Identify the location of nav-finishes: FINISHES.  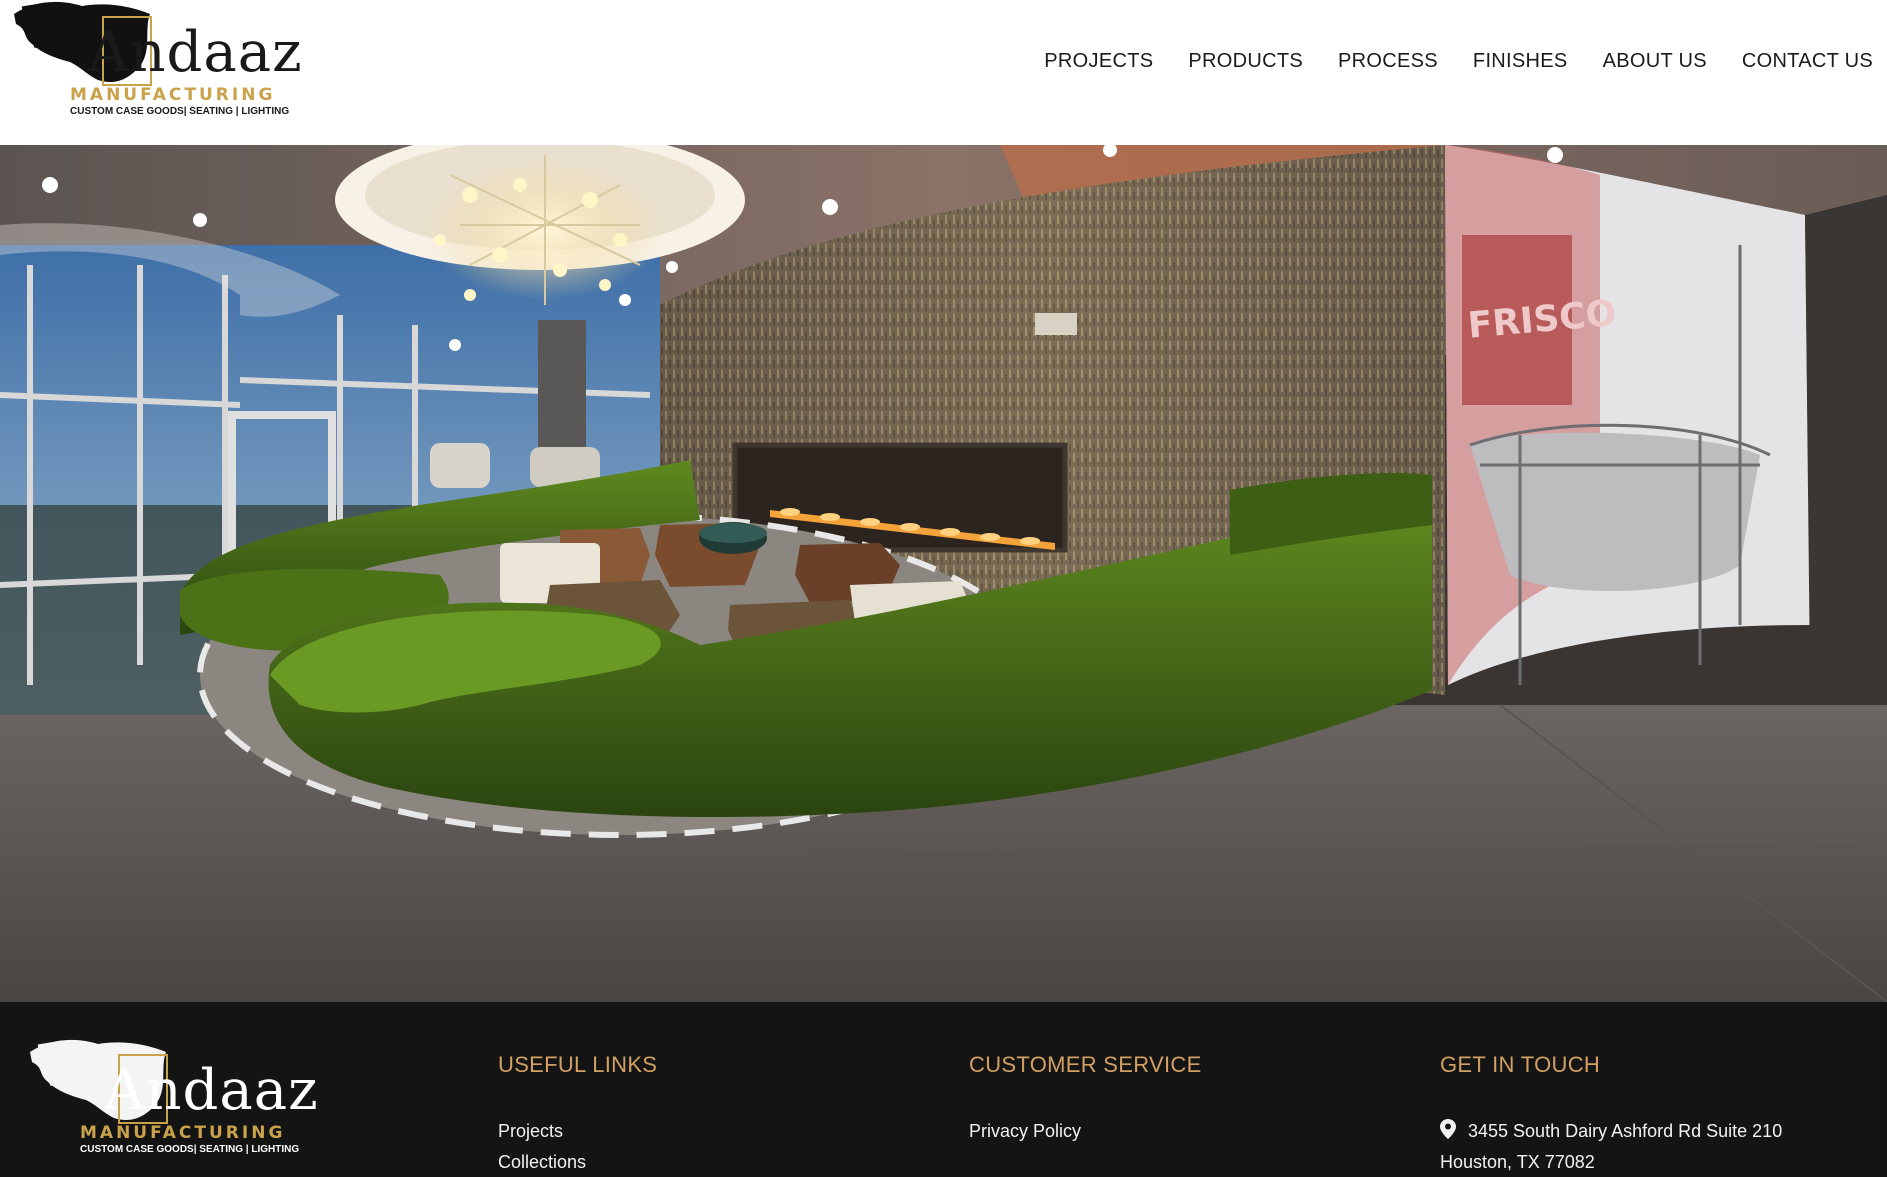
(1520, 61).